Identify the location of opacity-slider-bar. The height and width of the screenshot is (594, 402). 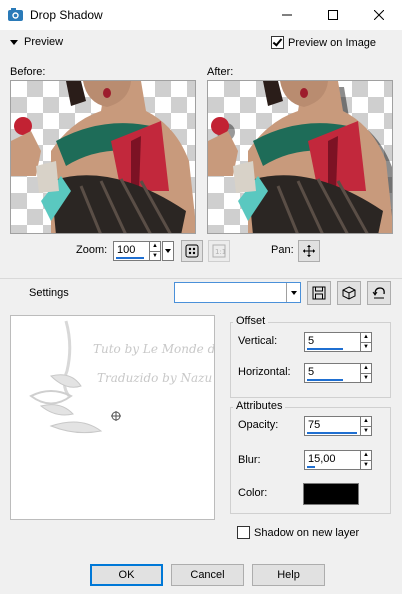
(332, 433).